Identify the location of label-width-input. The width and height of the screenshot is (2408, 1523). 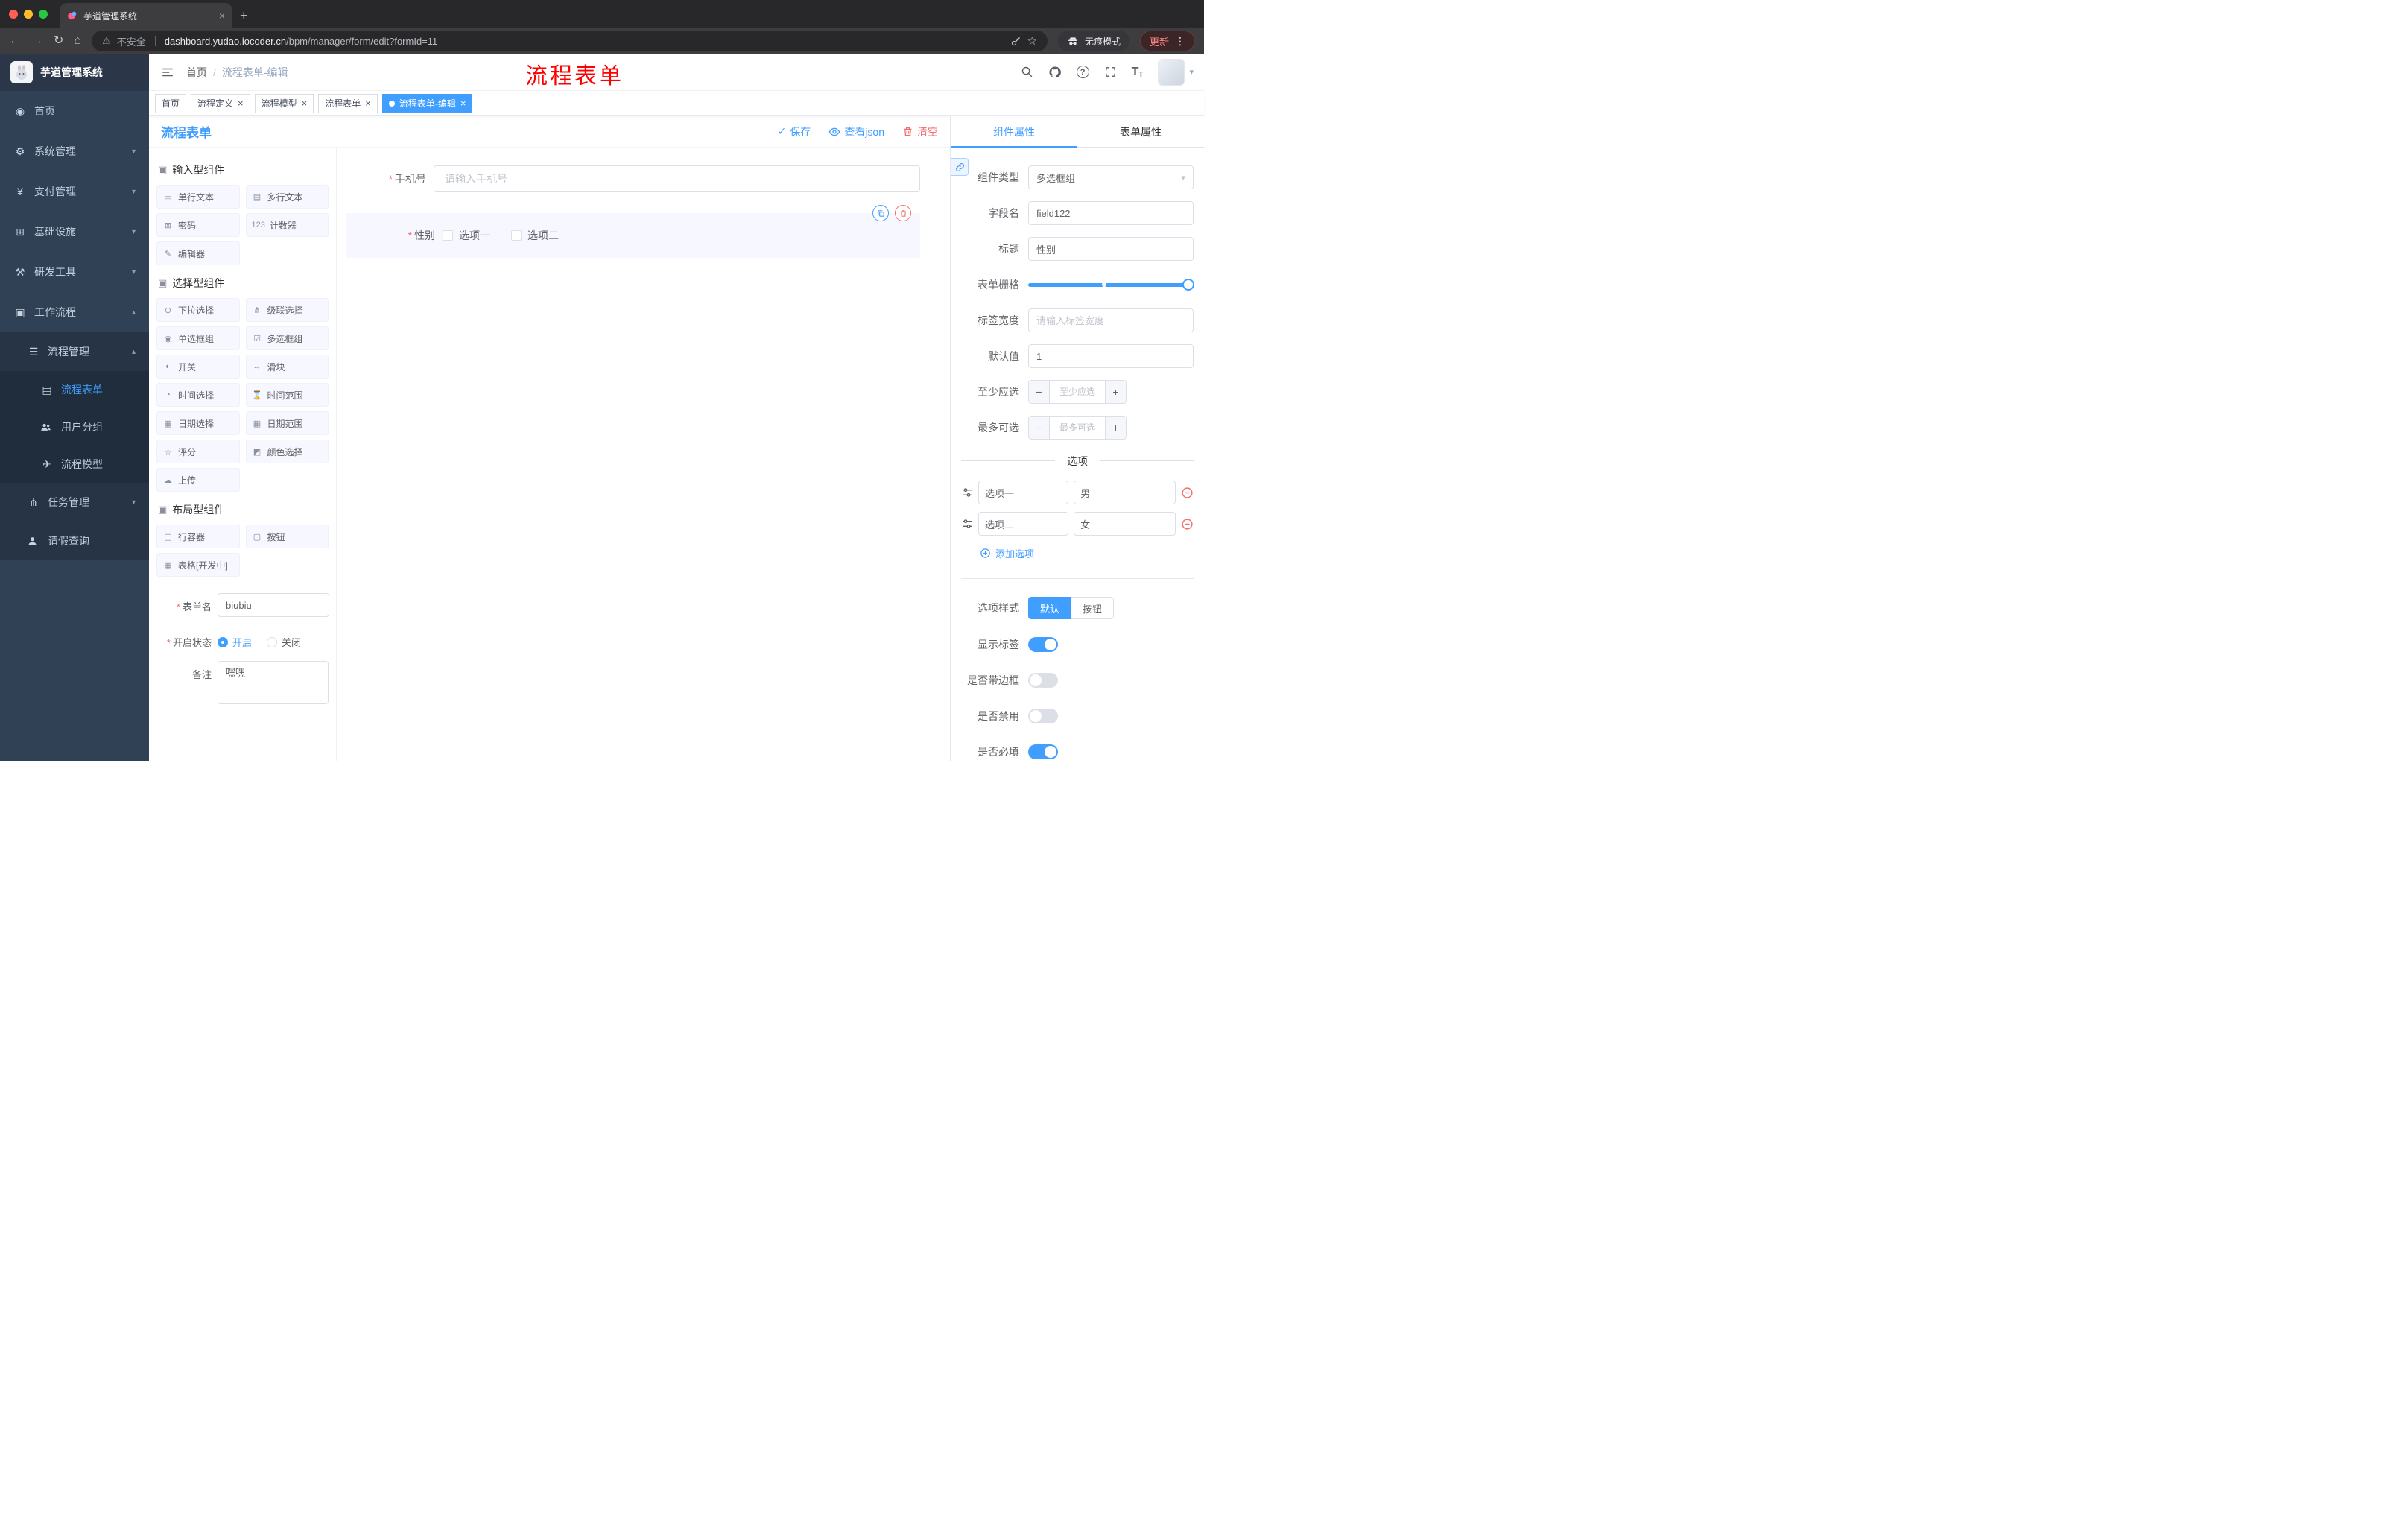
(1111, 320).